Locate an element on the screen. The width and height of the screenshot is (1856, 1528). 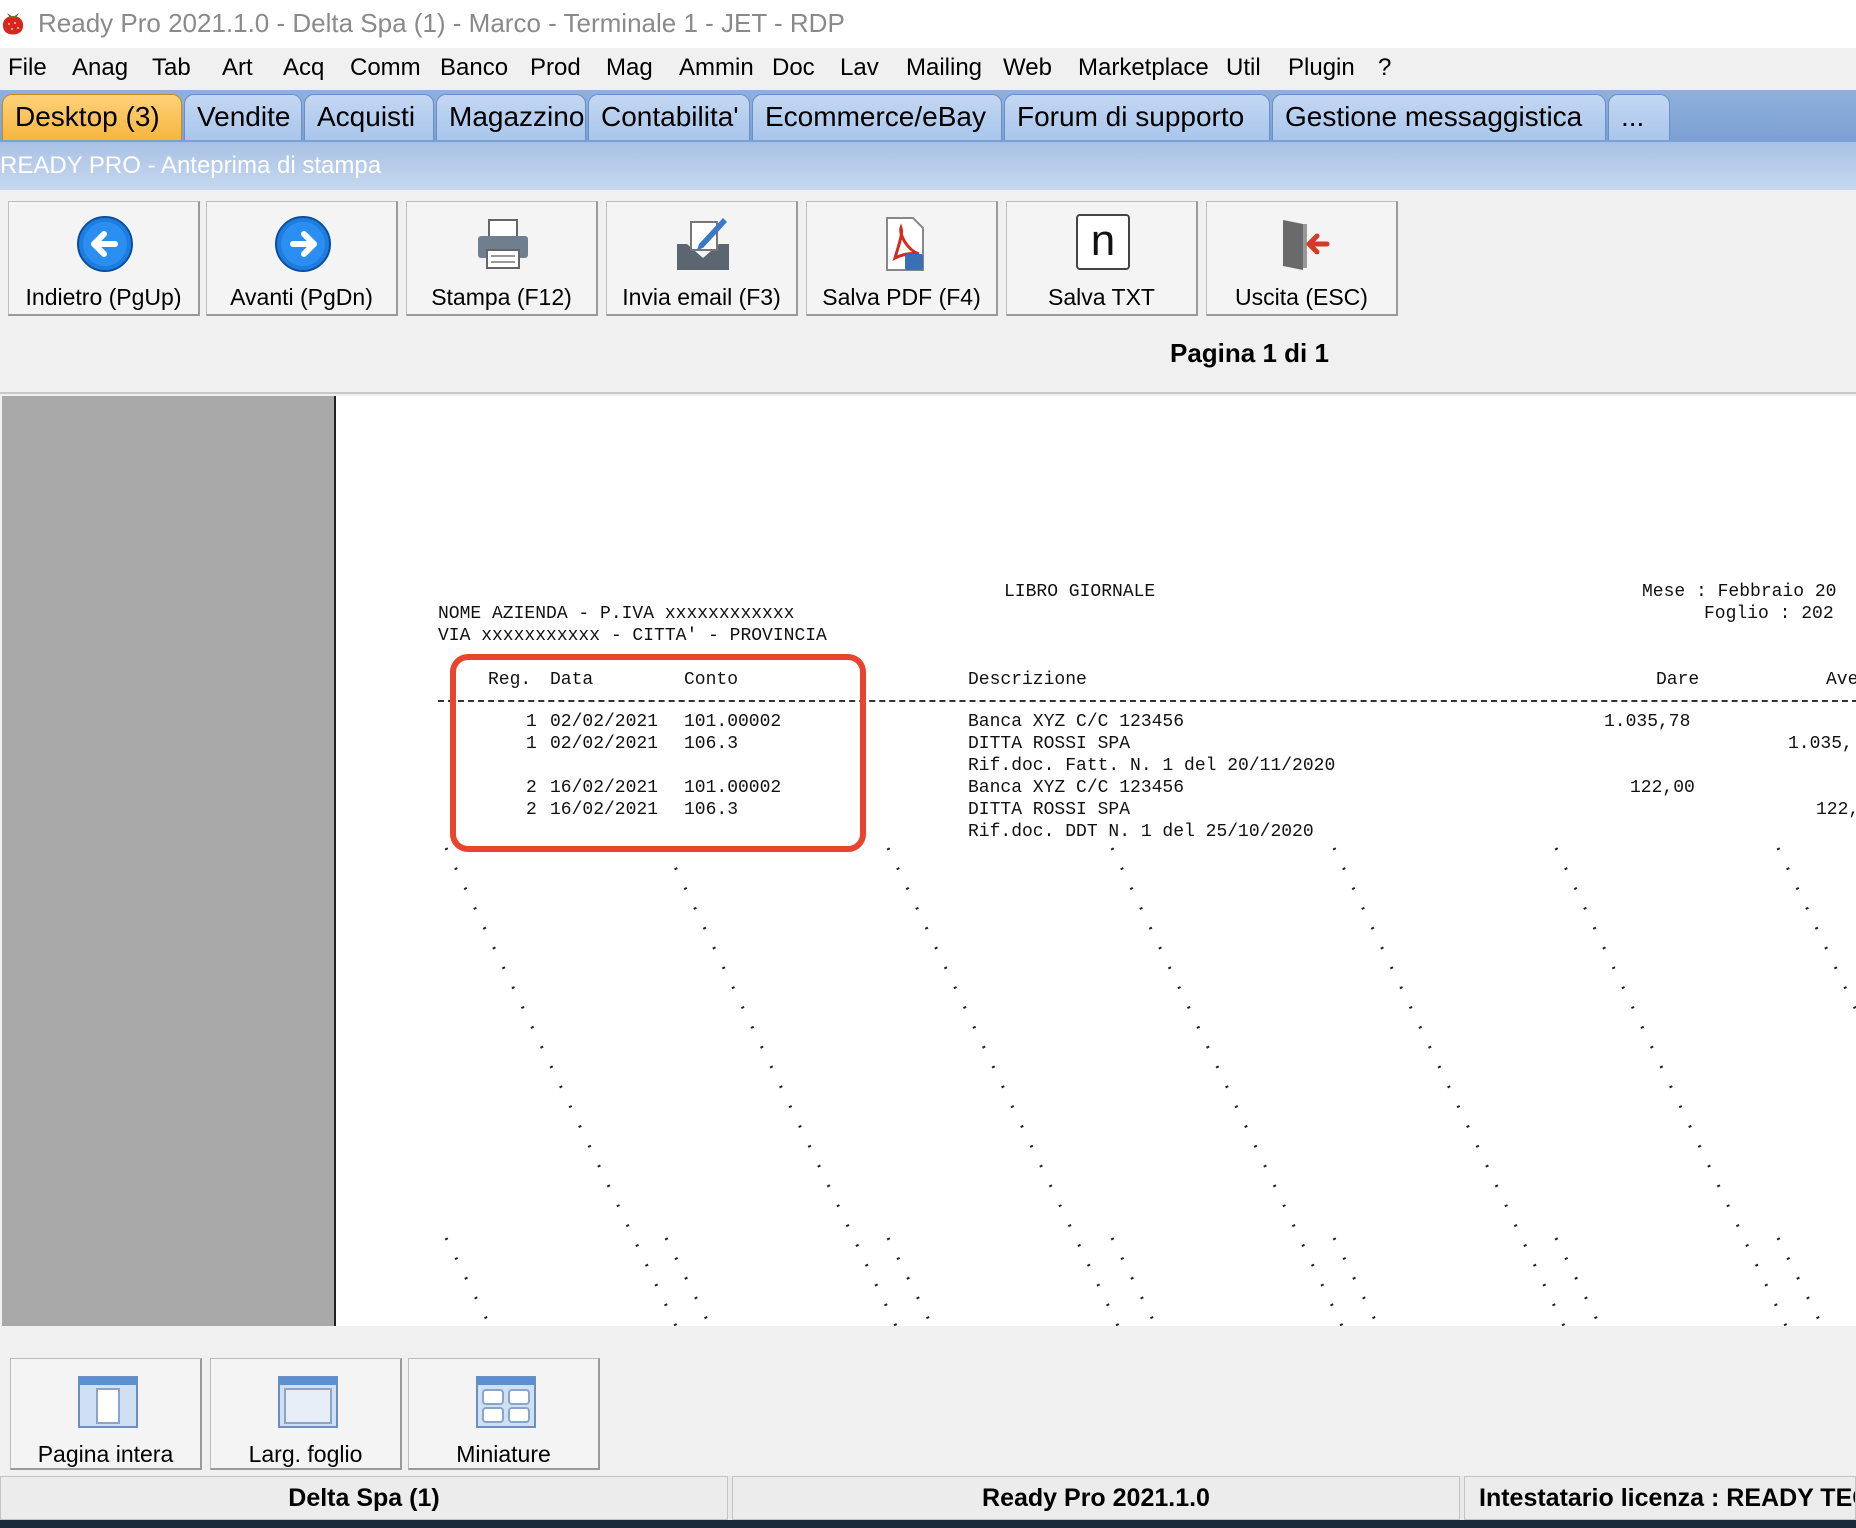
row-5-avere: 122, is located at coordinates (1836, 810).